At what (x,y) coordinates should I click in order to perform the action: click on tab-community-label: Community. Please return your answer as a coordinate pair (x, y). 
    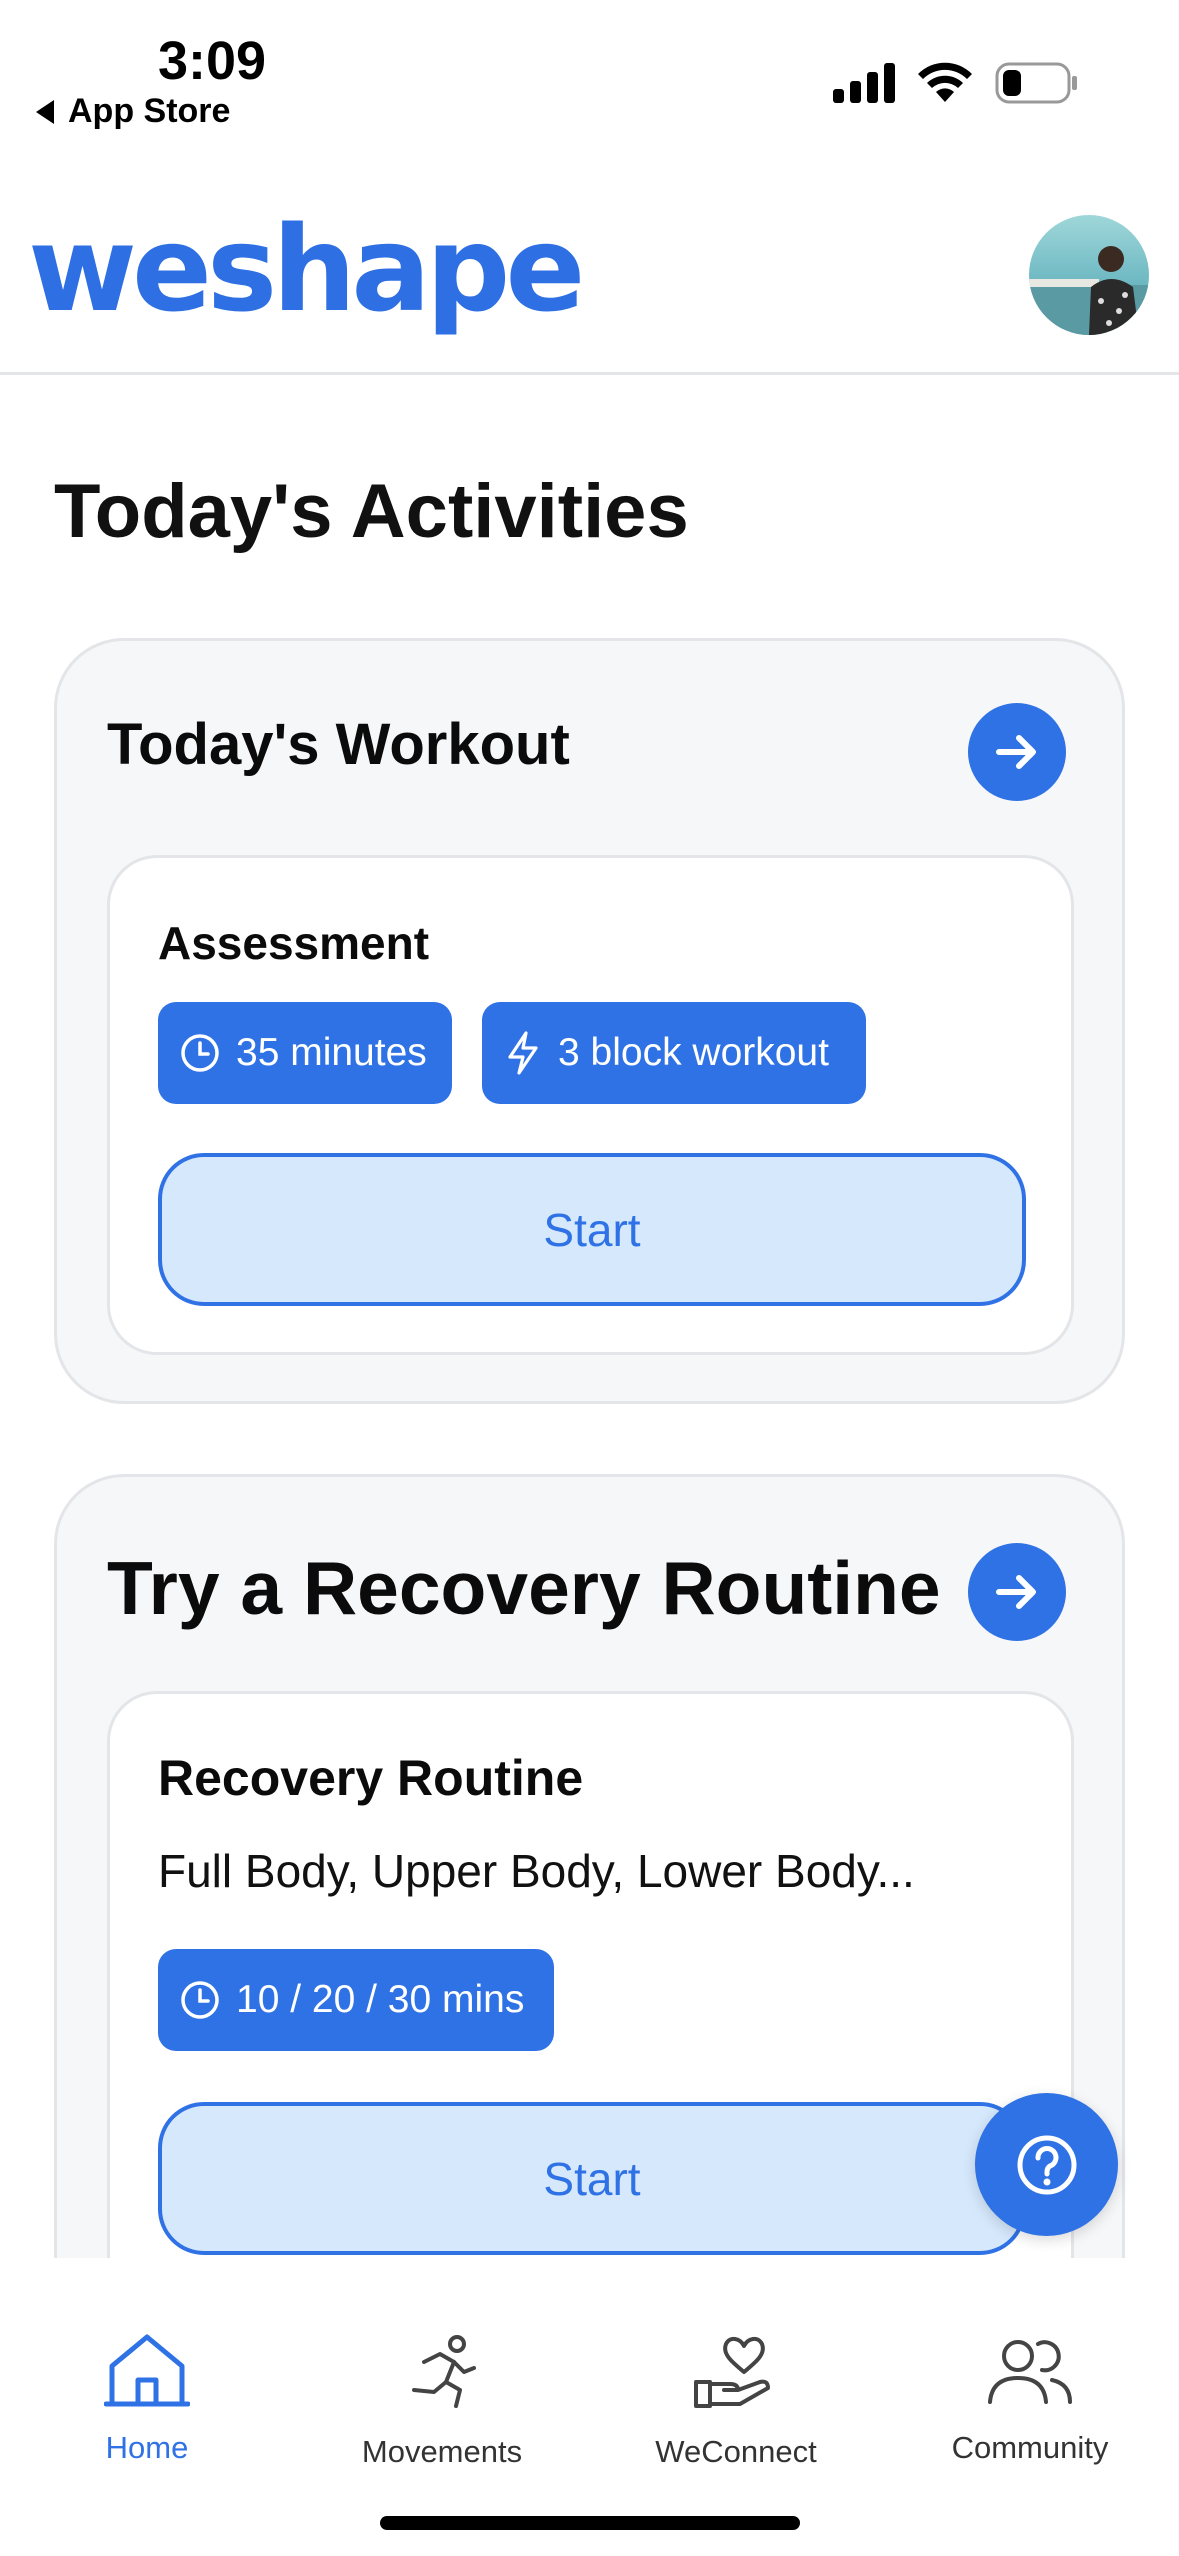
    Looking at the image, I should click on (1030, 2447).